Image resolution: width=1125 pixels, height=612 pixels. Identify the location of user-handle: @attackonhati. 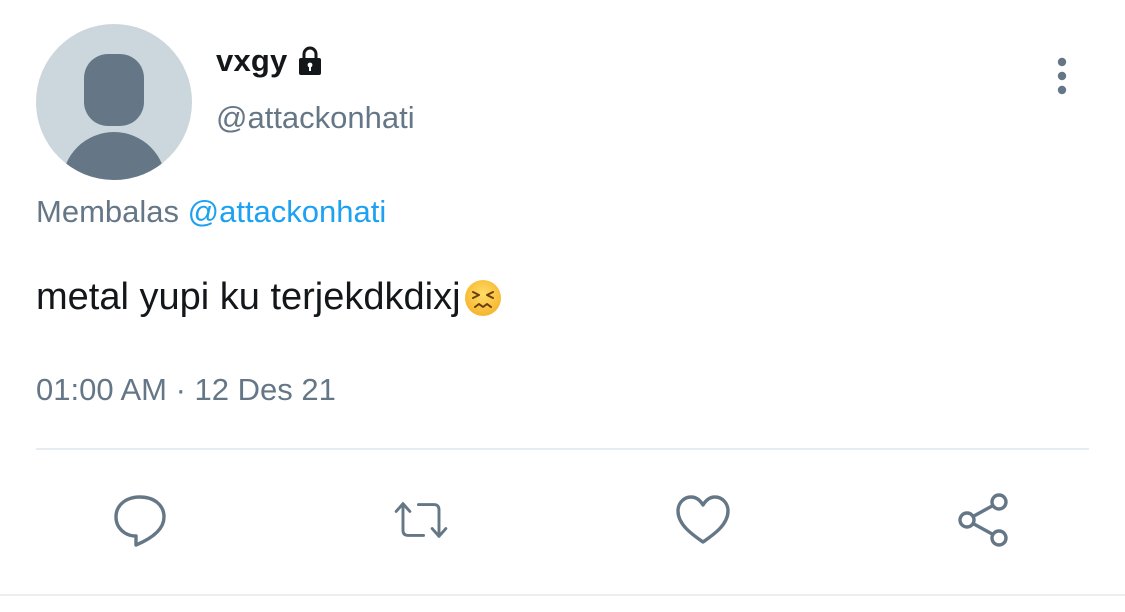
(315, 118).